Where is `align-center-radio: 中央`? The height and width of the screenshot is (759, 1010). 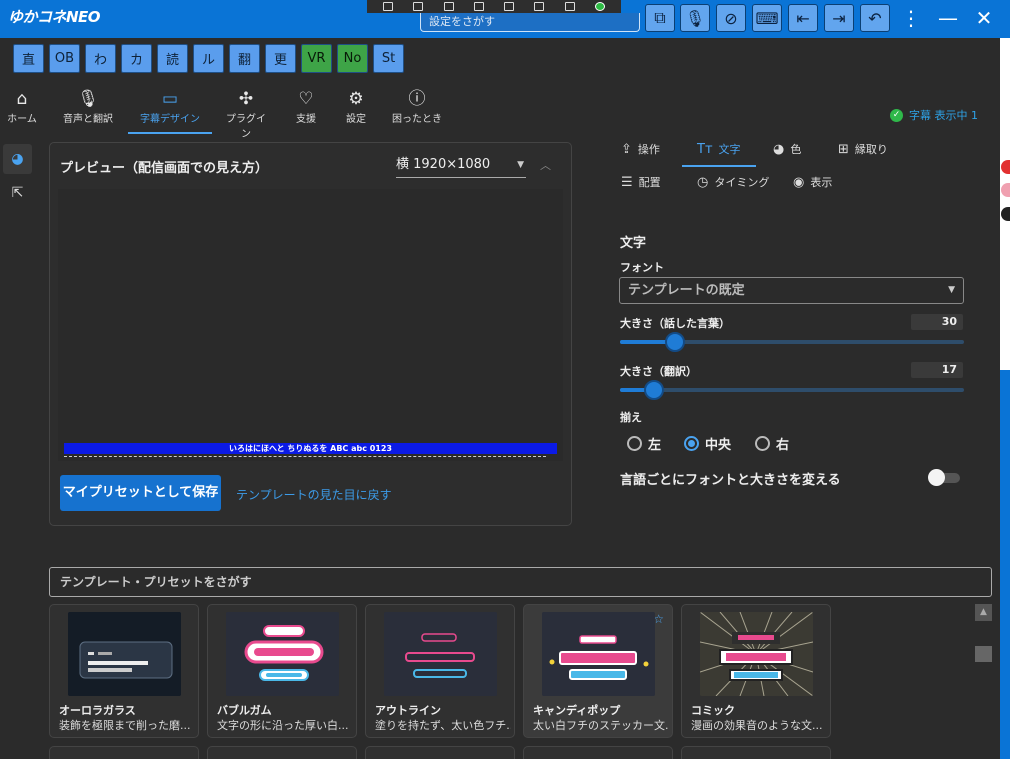
align-center-radio: 中央 is located at coordinates (707, 443).